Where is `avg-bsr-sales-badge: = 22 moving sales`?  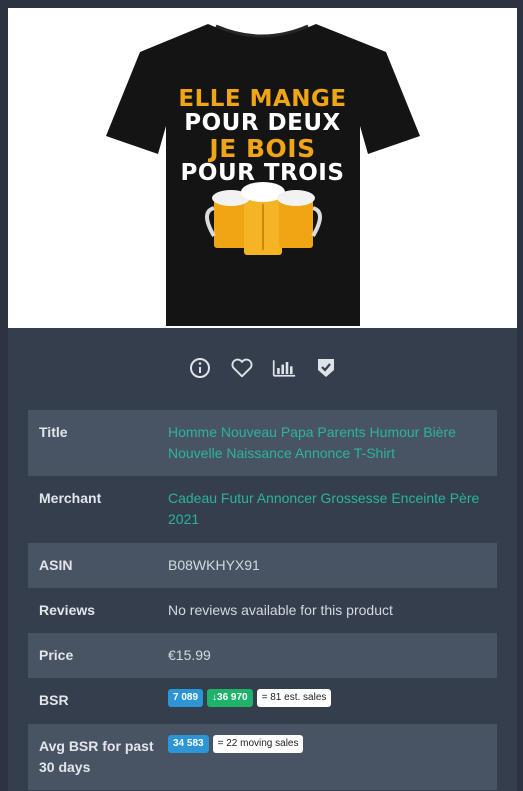 avg-bsr-sales-badge: = 22 moving sales is located at coordinates (258, 744).